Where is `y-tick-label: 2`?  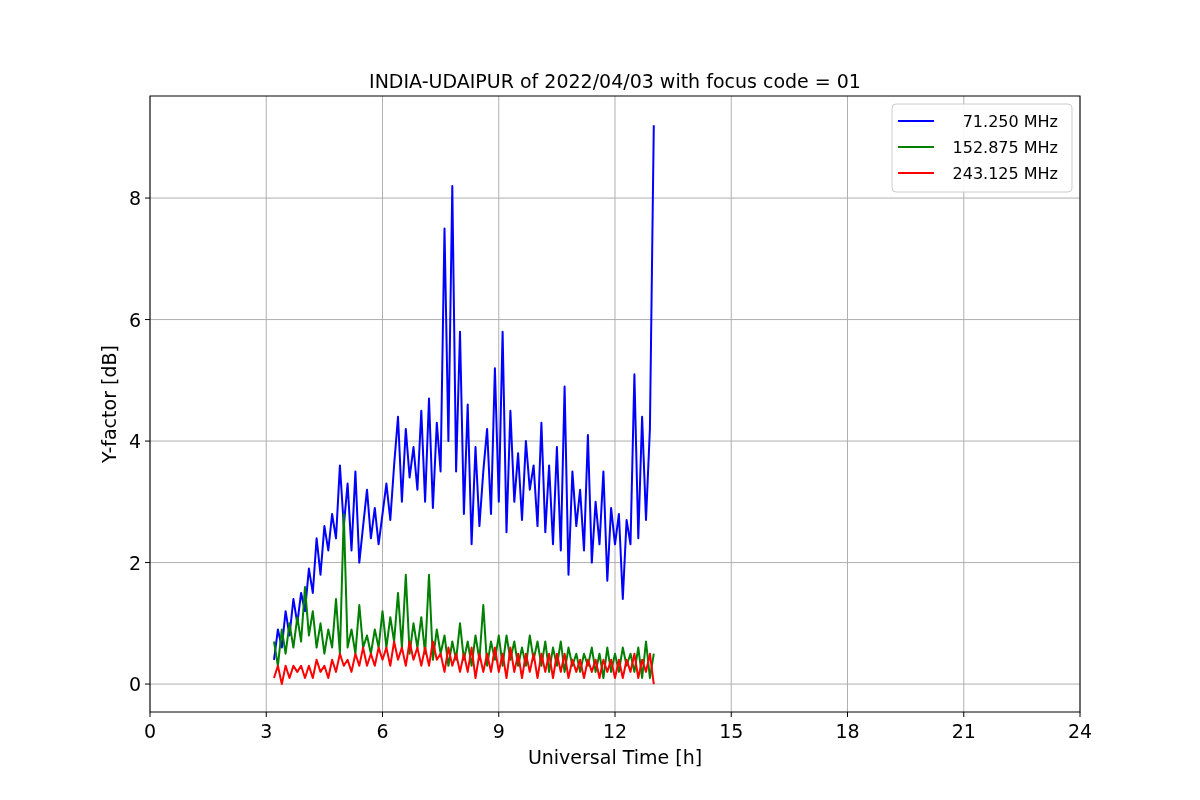 y-tick-label: 2 is located at coordinates (134, 562).